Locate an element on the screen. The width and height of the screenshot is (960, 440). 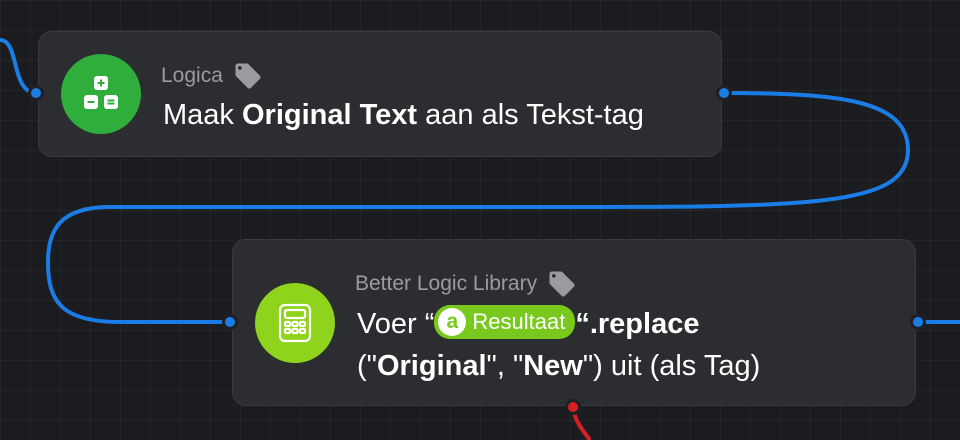
tag-label: Resultaat is located at coordinates (519, 322).